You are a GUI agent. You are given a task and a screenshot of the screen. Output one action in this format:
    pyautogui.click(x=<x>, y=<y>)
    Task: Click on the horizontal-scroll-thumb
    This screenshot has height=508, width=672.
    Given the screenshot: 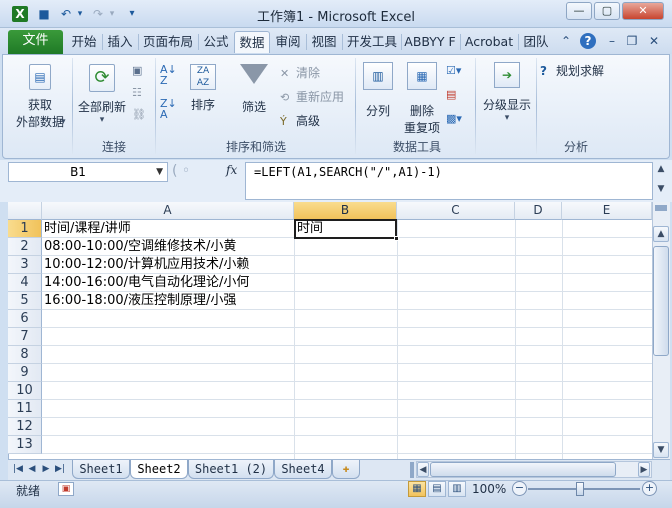 What is the action you would take?
    pyautogui.click(x=523, y=469)
    